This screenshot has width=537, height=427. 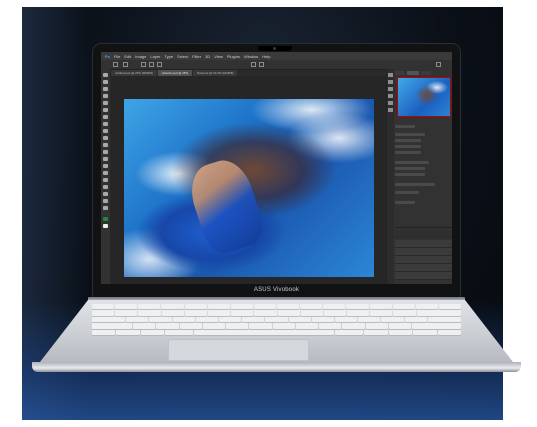 What do you see at coordinates (425, 332) in the screenshot?
I see `arrow-updown-key` at bounding box center [425, 332].